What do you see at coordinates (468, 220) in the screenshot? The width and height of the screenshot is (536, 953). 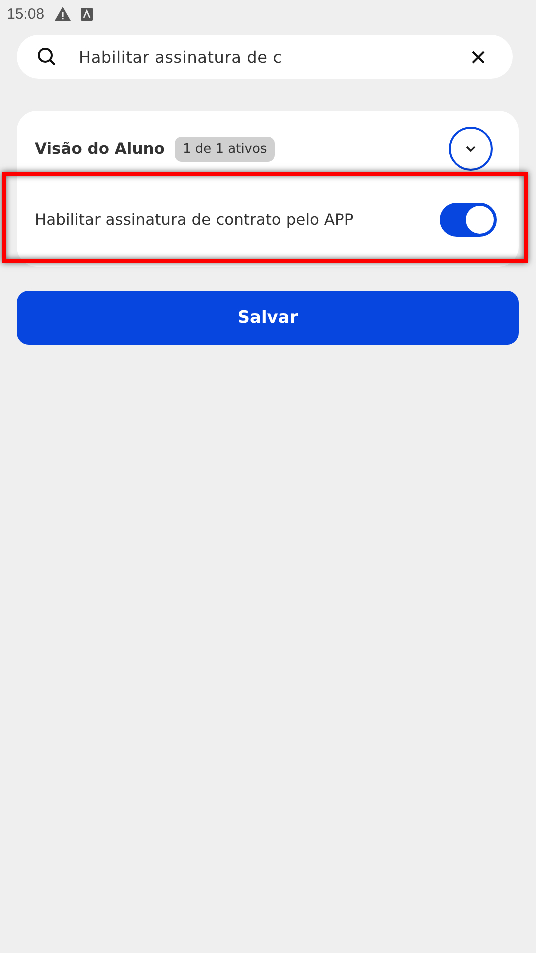 I see `toggle-switch` at bounding box center [468, 220].